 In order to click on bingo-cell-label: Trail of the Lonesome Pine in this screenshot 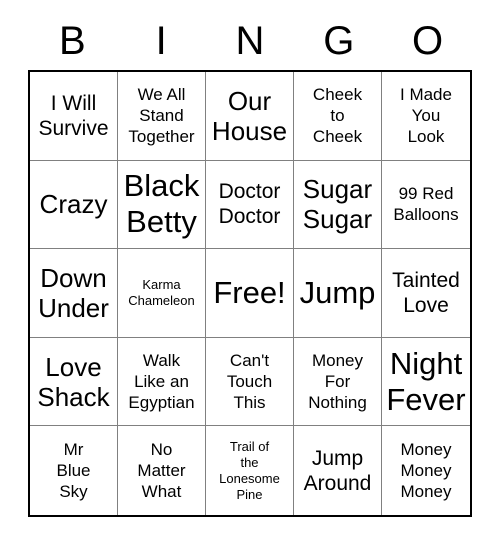, I will do `click(249, 470)`.